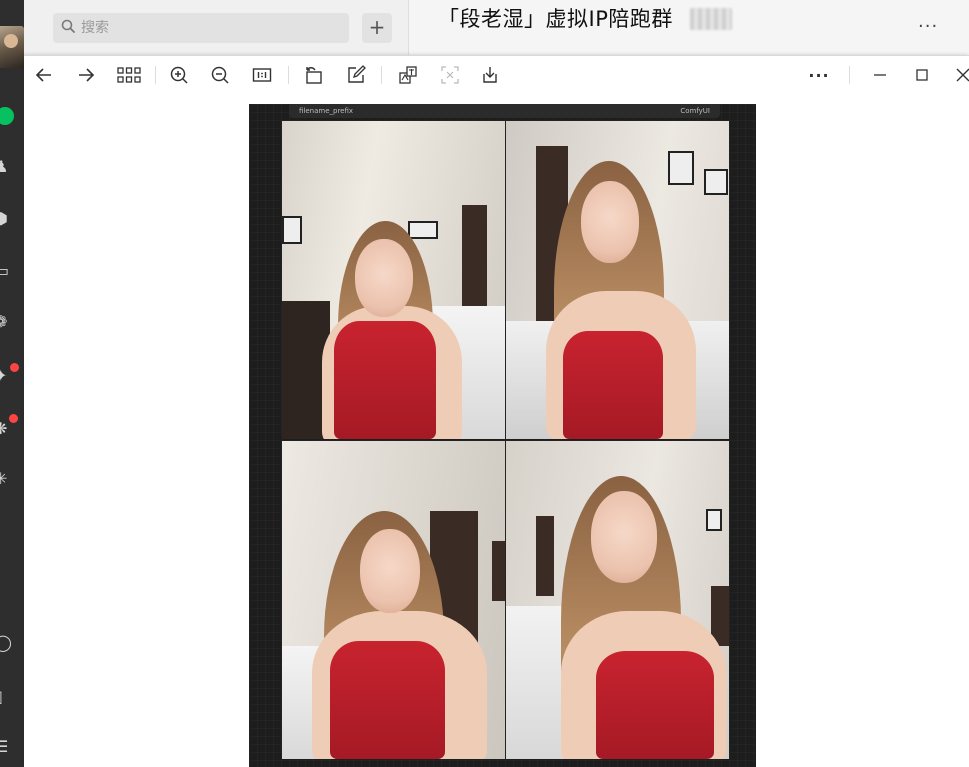 Image resolution: width=969 pixels, height=767 pixels. I want to click on node-title-bar: filename_prefix ComfyUI, so click(504, 111).